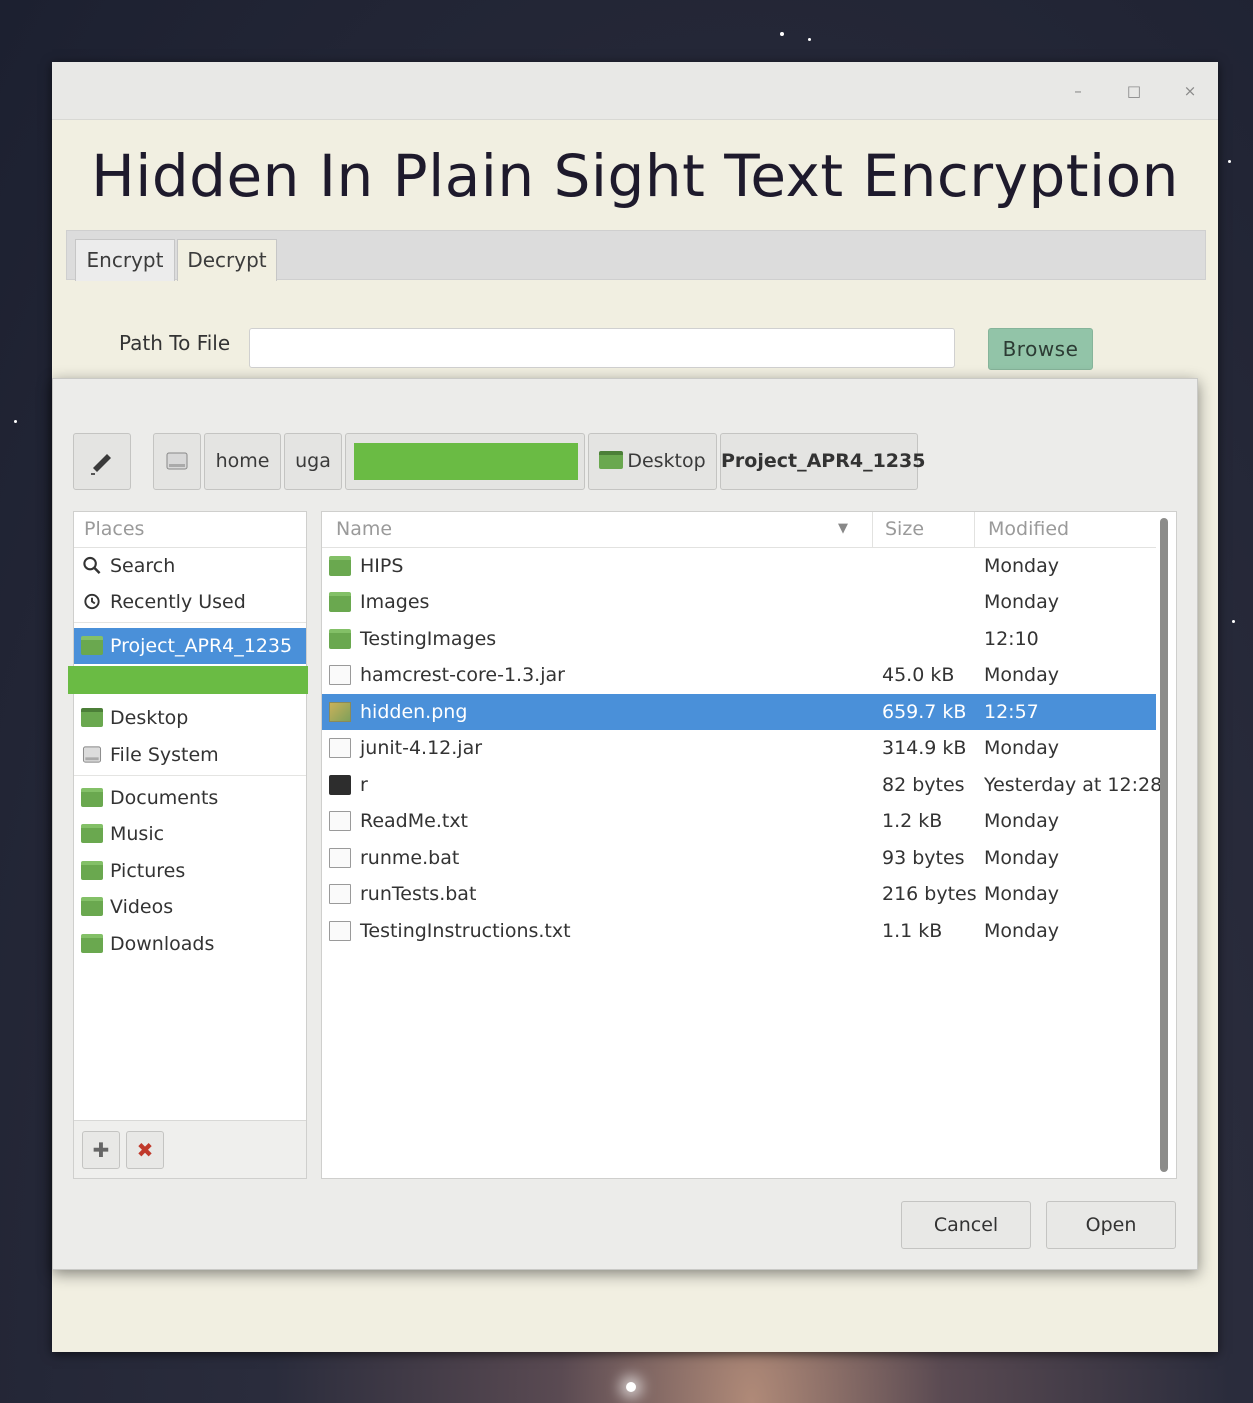  Describe the element at coordinates (421, 748) in the screenshot. I see `file-name: junit-4.12.jar` at that location.